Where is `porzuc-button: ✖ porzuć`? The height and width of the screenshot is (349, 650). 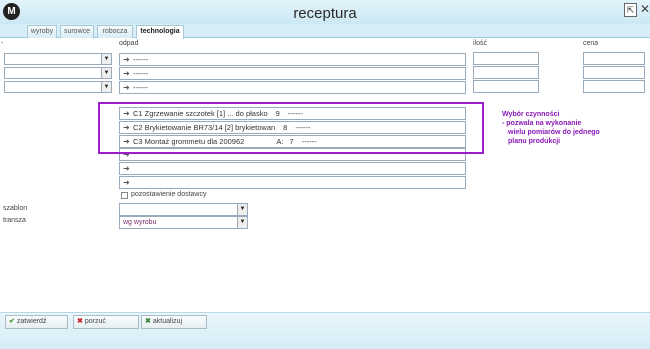
porzuc-button: ✖ porzuć is located at coordinates (106, 322).